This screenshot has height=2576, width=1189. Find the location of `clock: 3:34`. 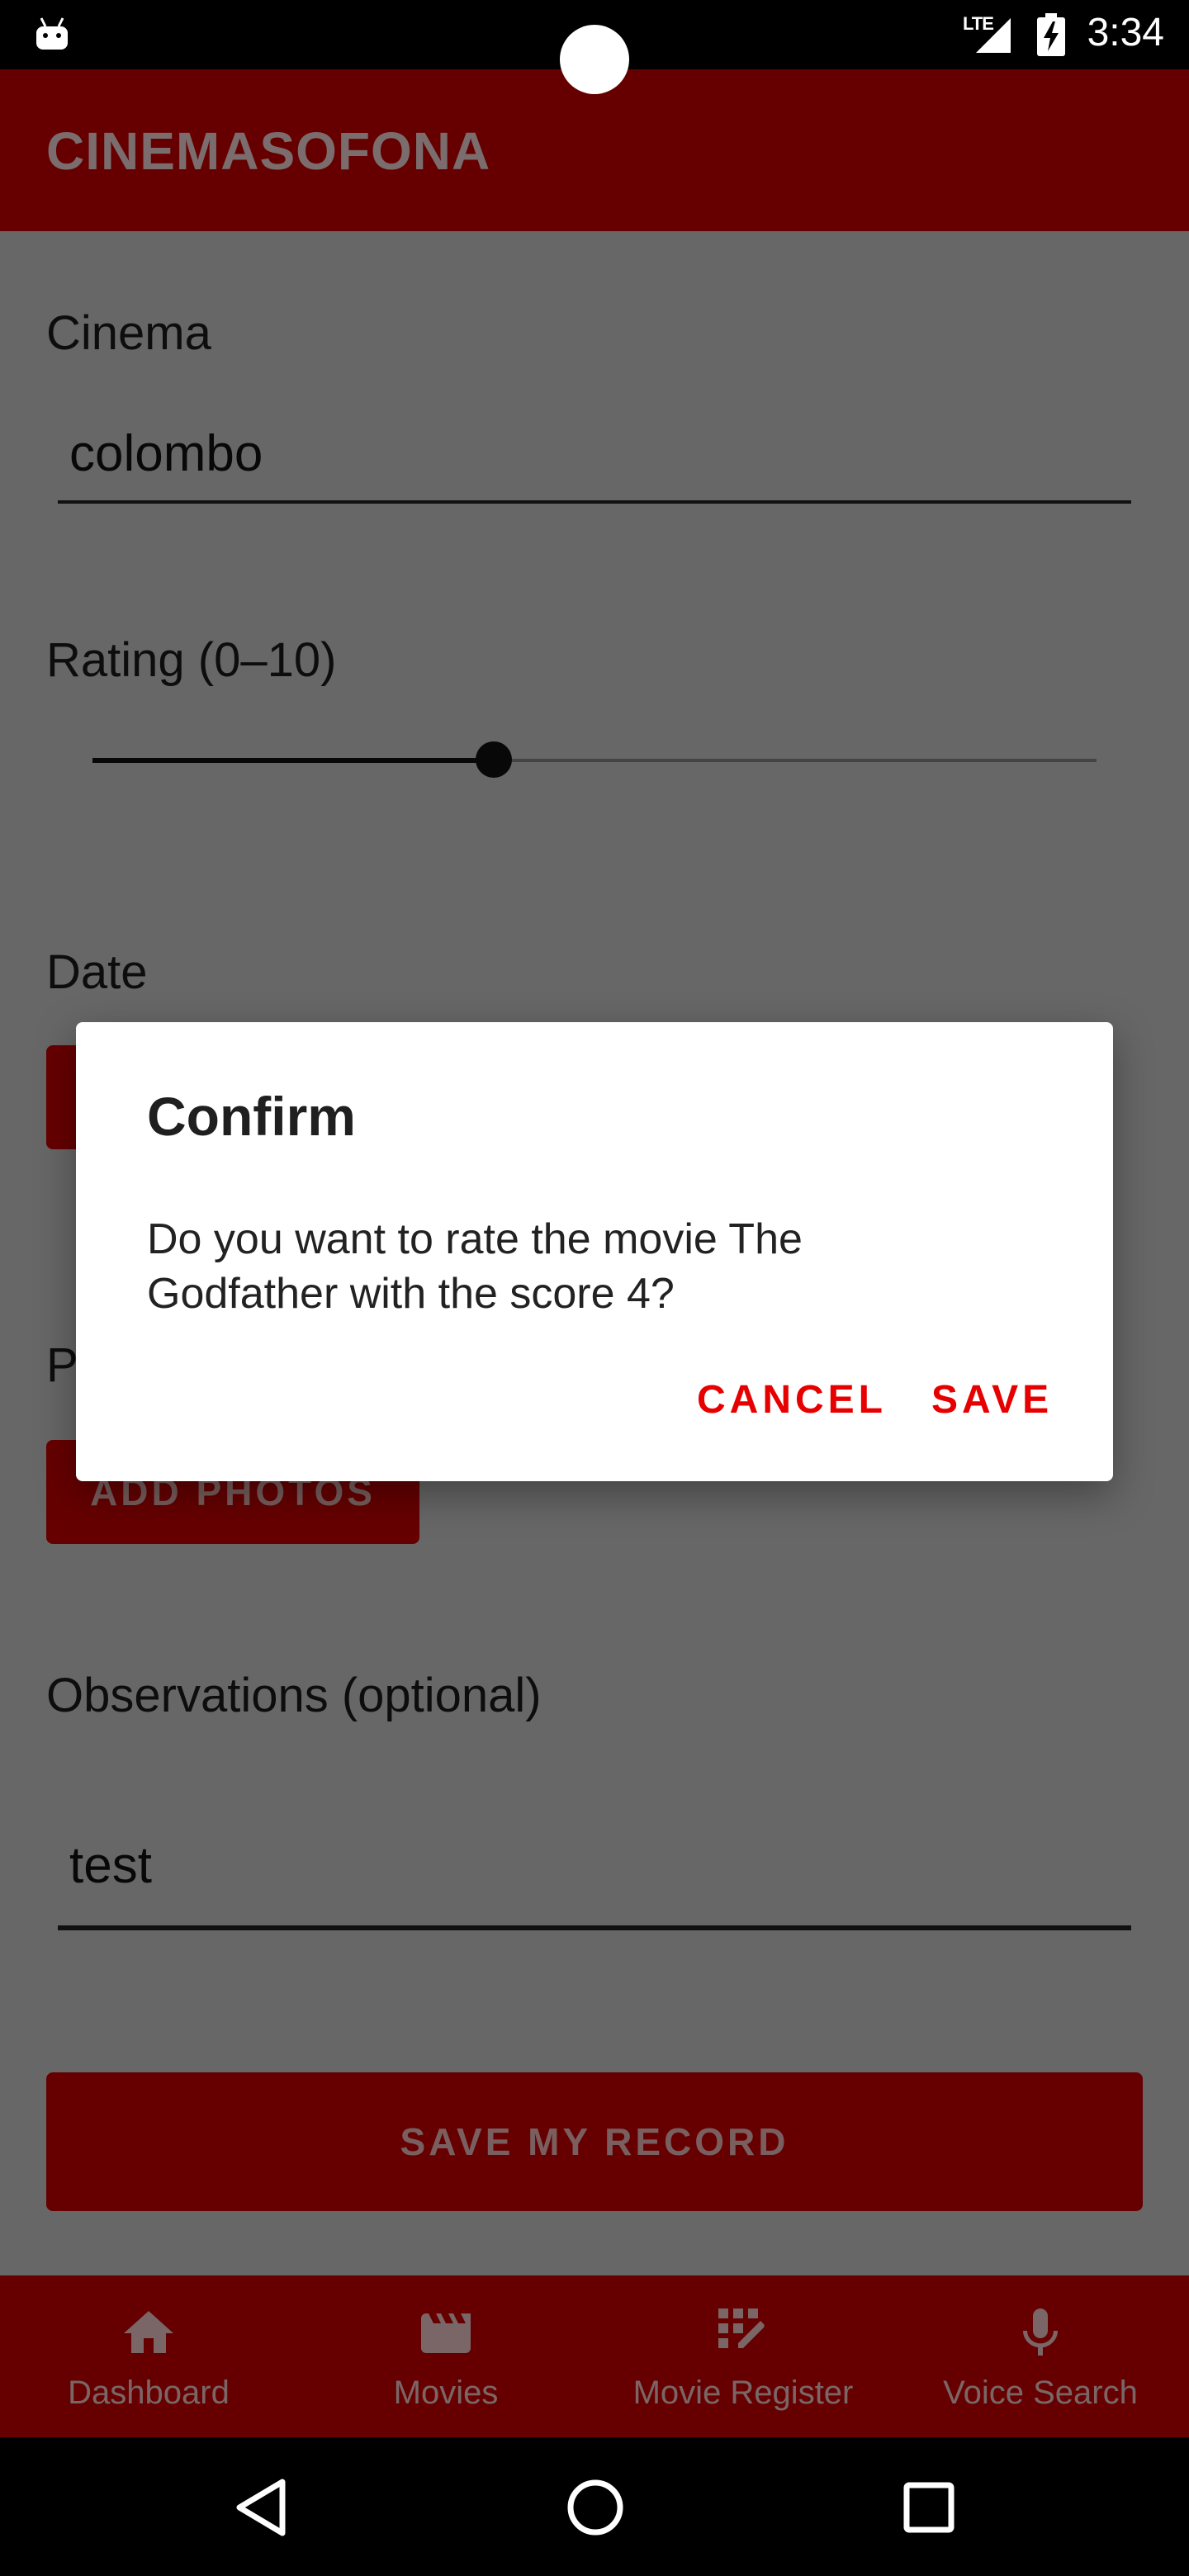

clock: 3:34 is located at coordinates (1125, 32).